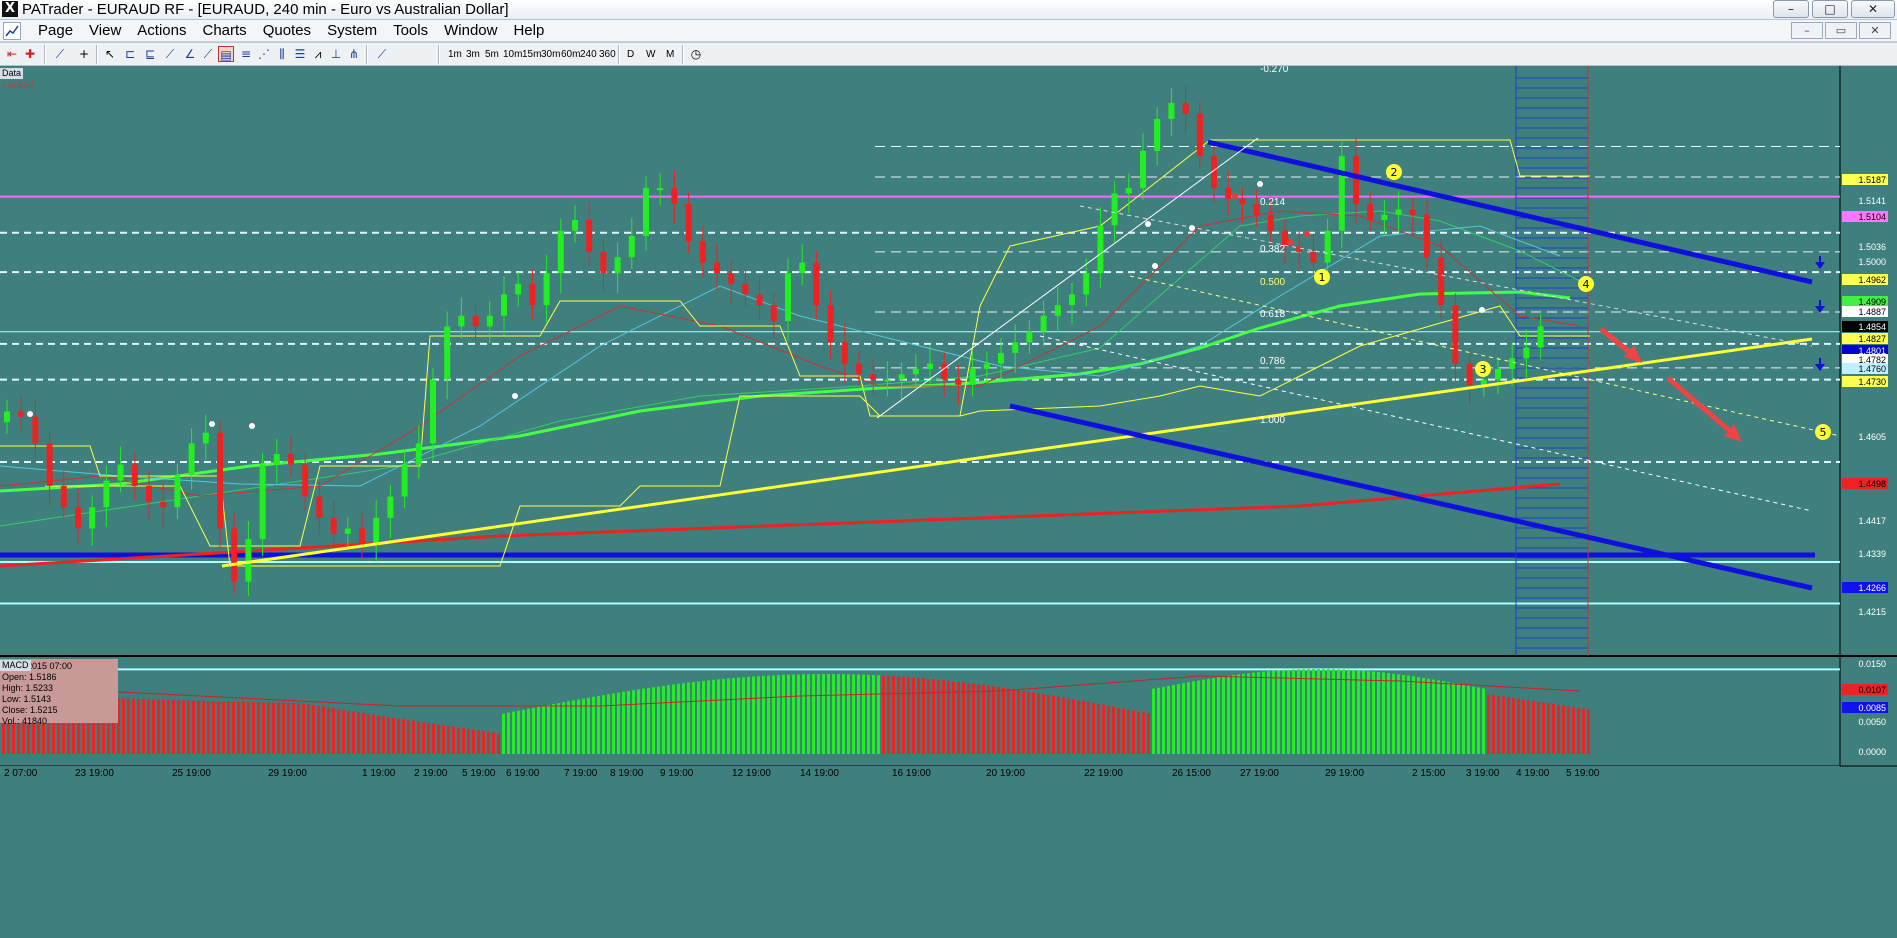 This screenshot has width=1897, height=938. Describe the element at coordinates (410, 31) in the screenshot. I see `menu-tools: Tools` at that location.